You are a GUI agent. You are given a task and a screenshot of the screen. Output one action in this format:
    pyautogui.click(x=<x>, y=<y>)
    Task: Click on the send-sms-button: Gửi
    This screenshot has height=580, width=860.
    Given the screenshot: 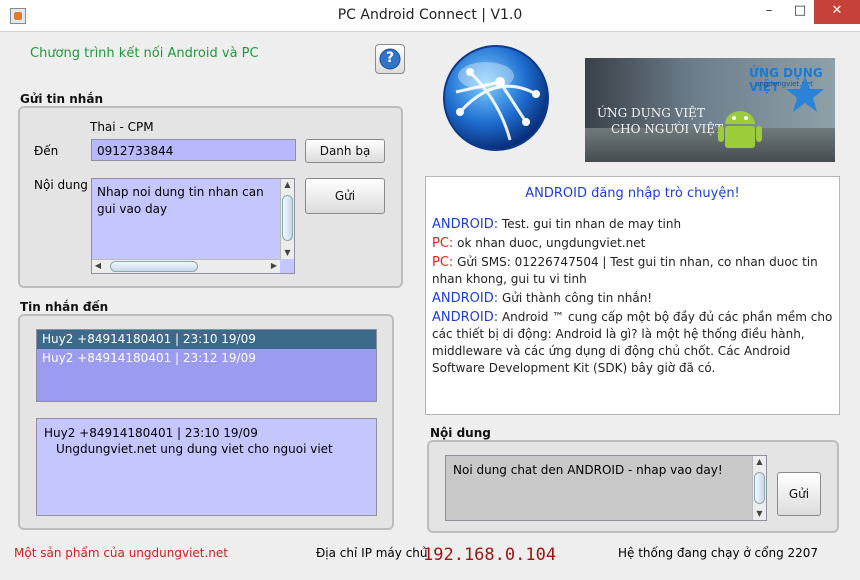 What is the action you would take?
    pyautogui.click(x=345, y=196)
    